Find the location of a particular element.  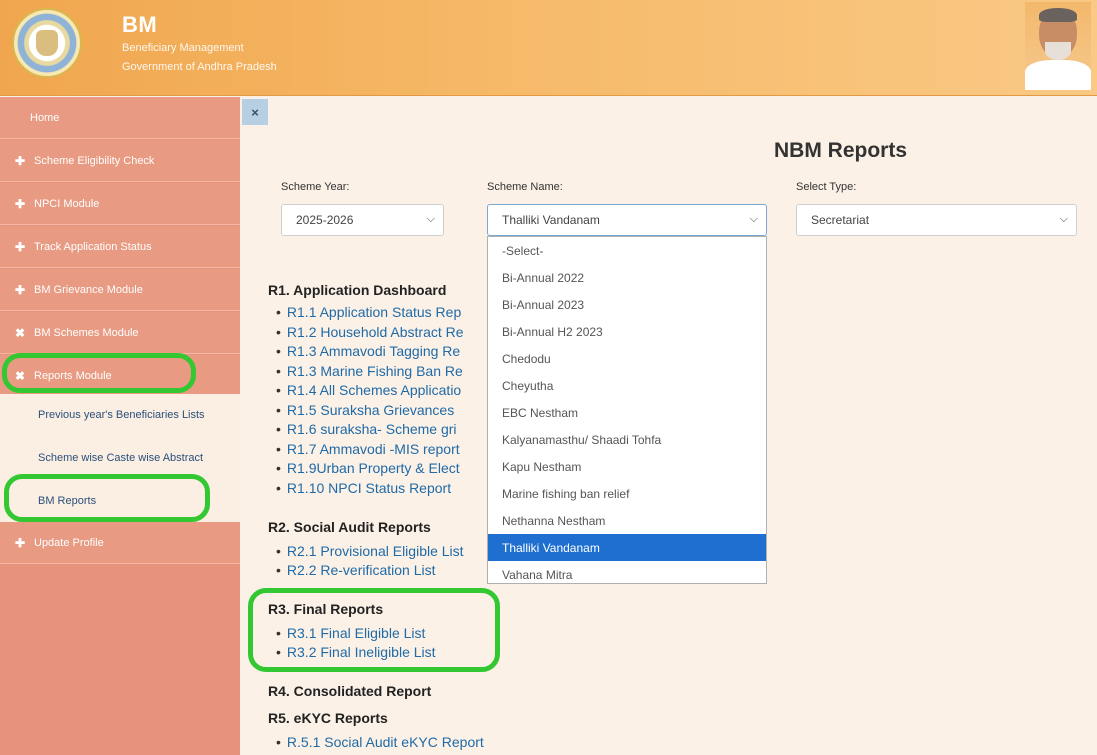

government-emblem-logo is located at coordinates (47, 43).